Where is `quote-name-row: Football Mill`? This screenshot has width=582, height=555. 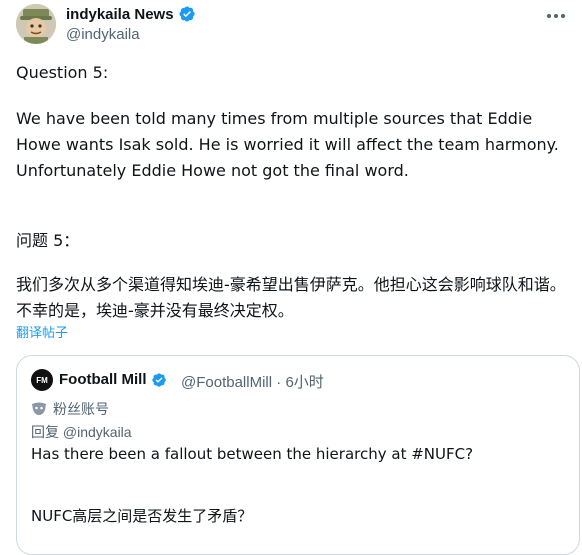 quote-name-row: Football Mill is located at coordinates (113, 379).